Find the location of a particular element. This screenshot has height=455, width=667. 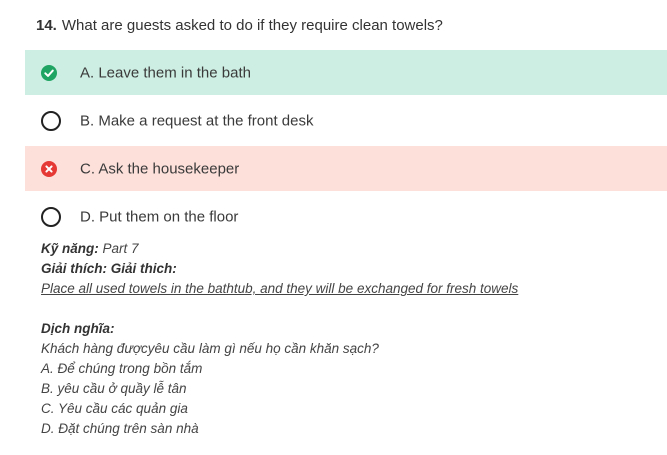

translation-line: D. Đặt chúng trên sàn nhà is located at coordinates (120, 428).